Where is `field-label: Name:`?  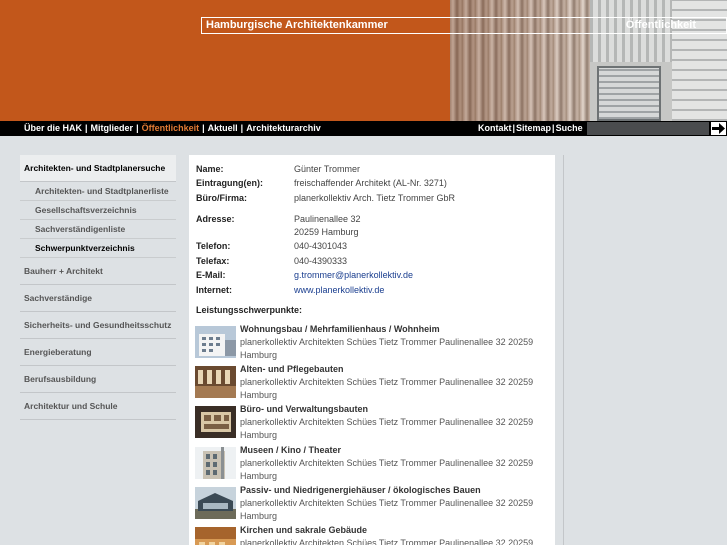
field-label: Name: is located at coordinates (210, 169).